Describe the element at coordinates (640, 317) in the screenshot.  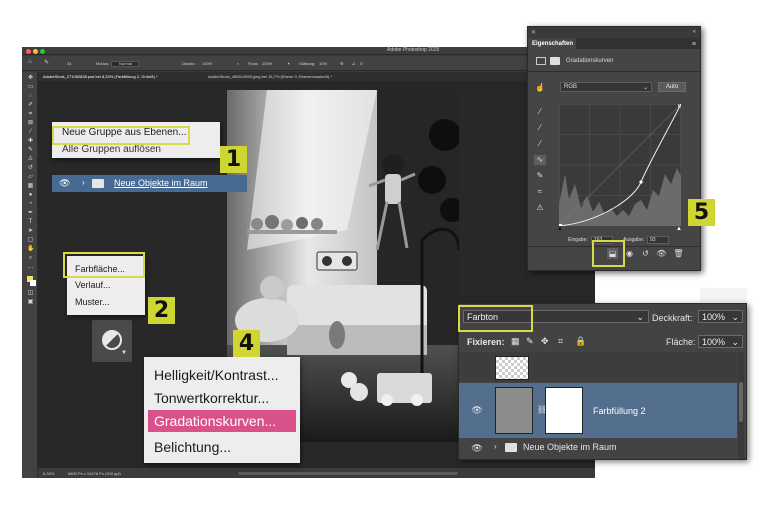
I see `chevron-down-icon: ⌄` at that location.